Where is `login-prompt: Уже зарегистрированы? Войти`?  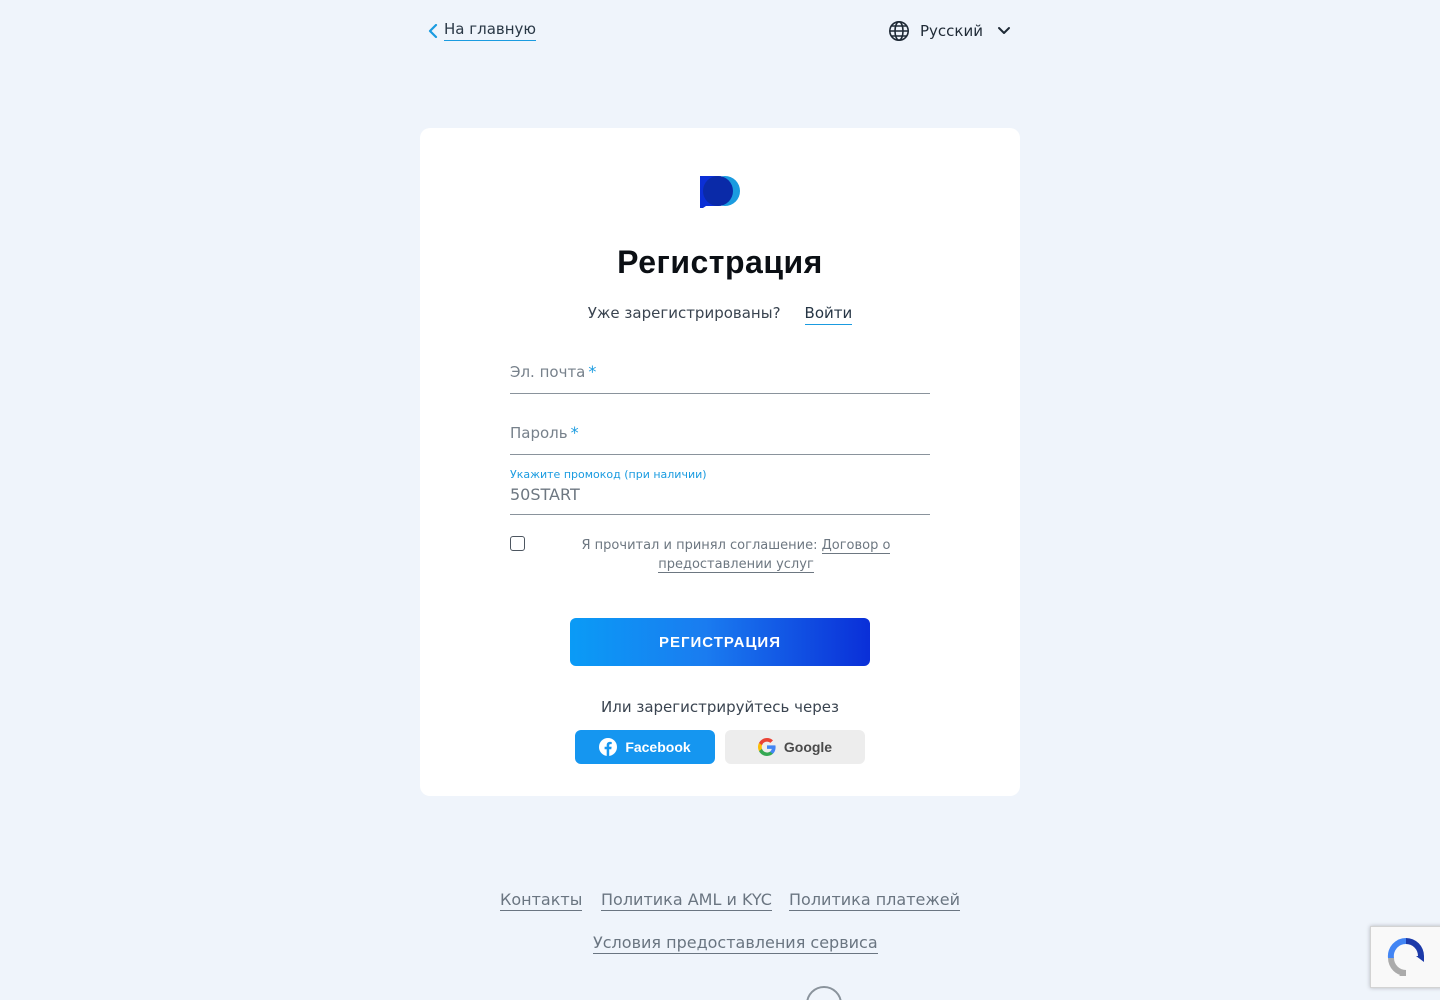 login-prompt: Уже зарегистрированы? Войти is located at coordinates (720, 314).